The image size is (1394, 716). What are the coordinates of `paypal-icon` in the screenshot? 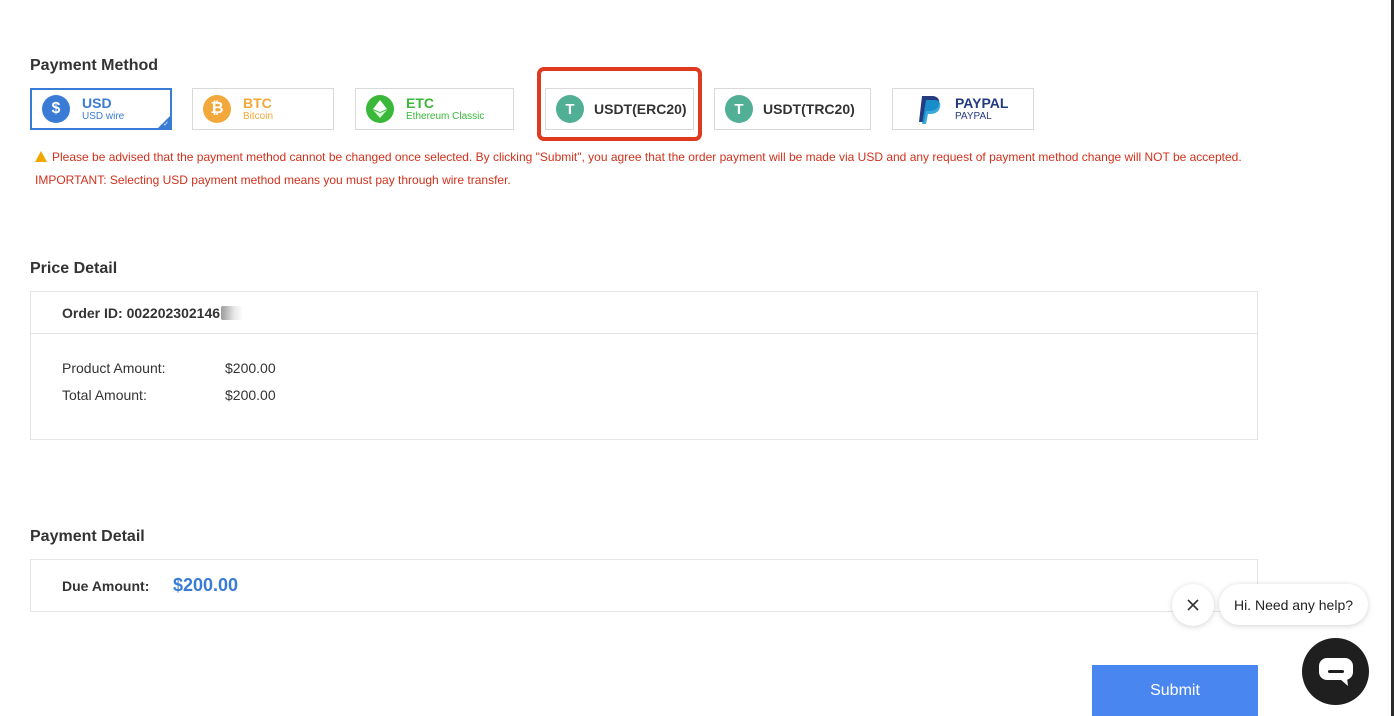 It's located at (930, 109).